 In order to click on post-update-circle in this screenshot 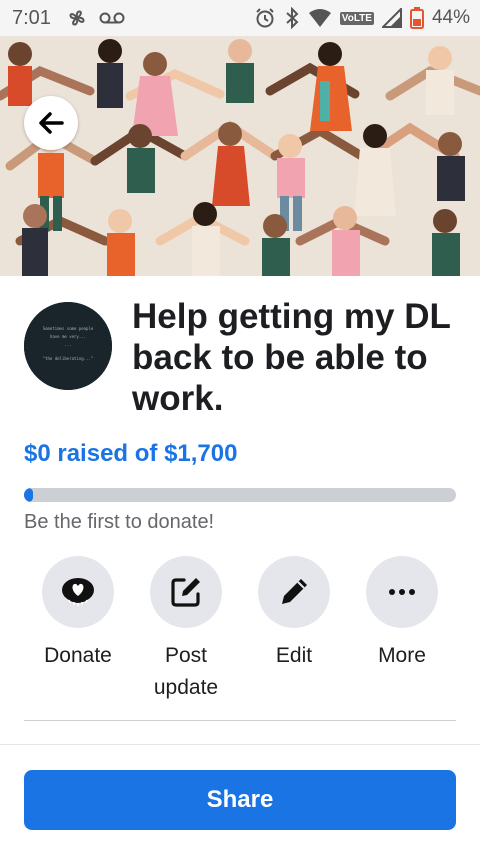, I will do `click(186, 592)`.